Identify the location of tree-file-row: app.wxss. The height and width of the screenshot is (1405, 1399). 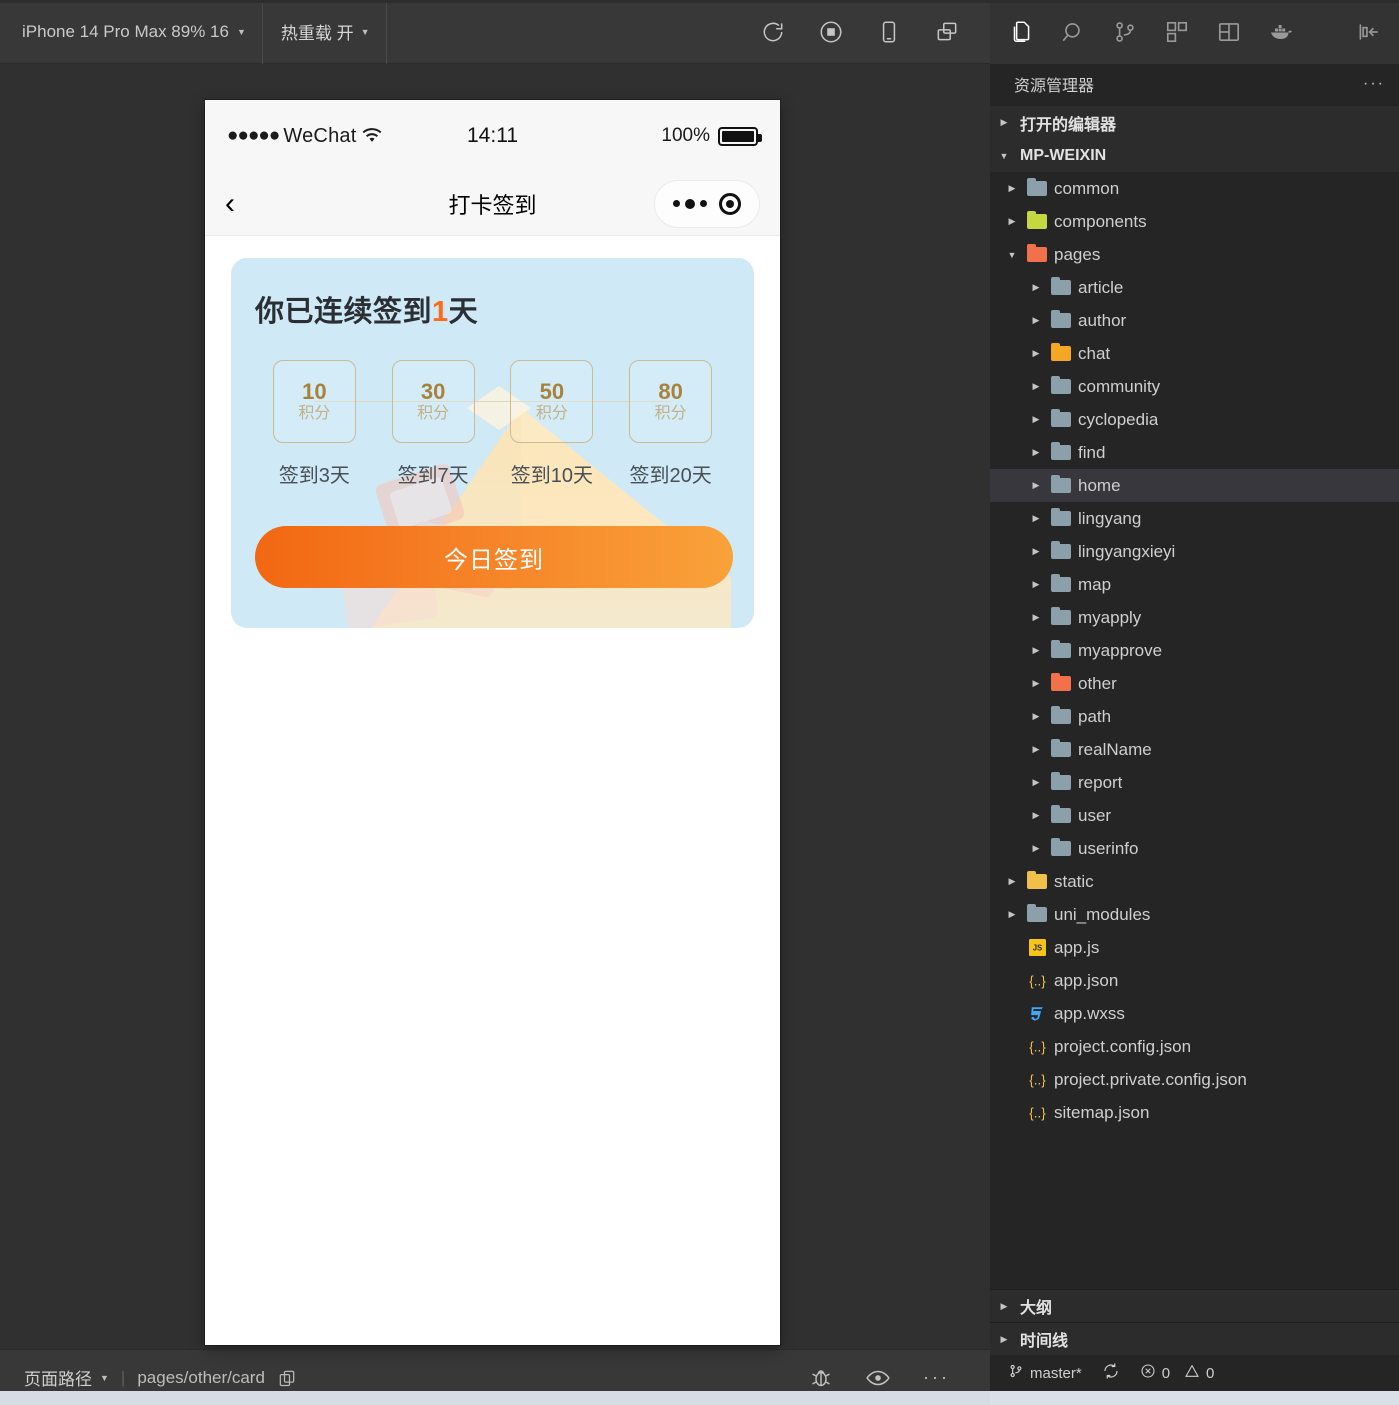
(1194, 1013).